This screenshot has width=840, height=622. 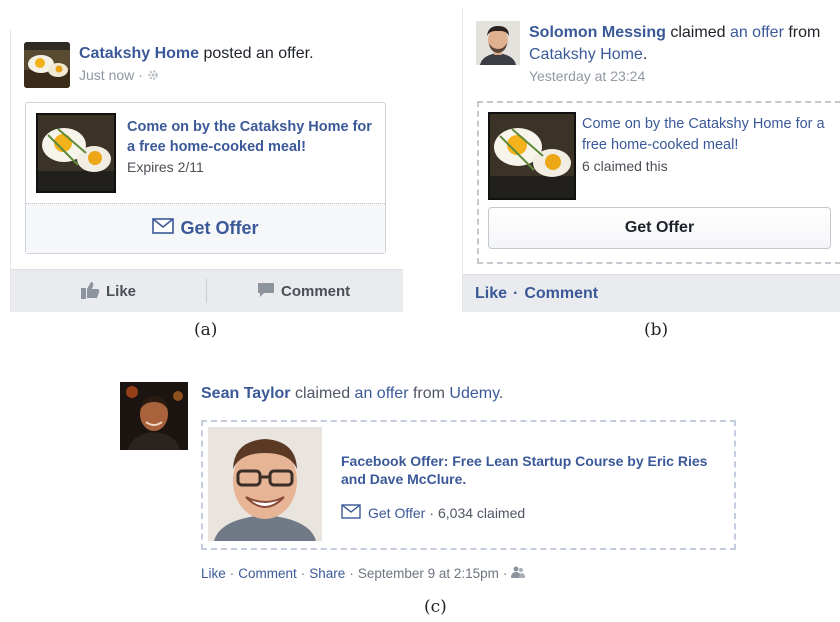 I want to click on comment-button: Comment, so click(x=303, y=291).